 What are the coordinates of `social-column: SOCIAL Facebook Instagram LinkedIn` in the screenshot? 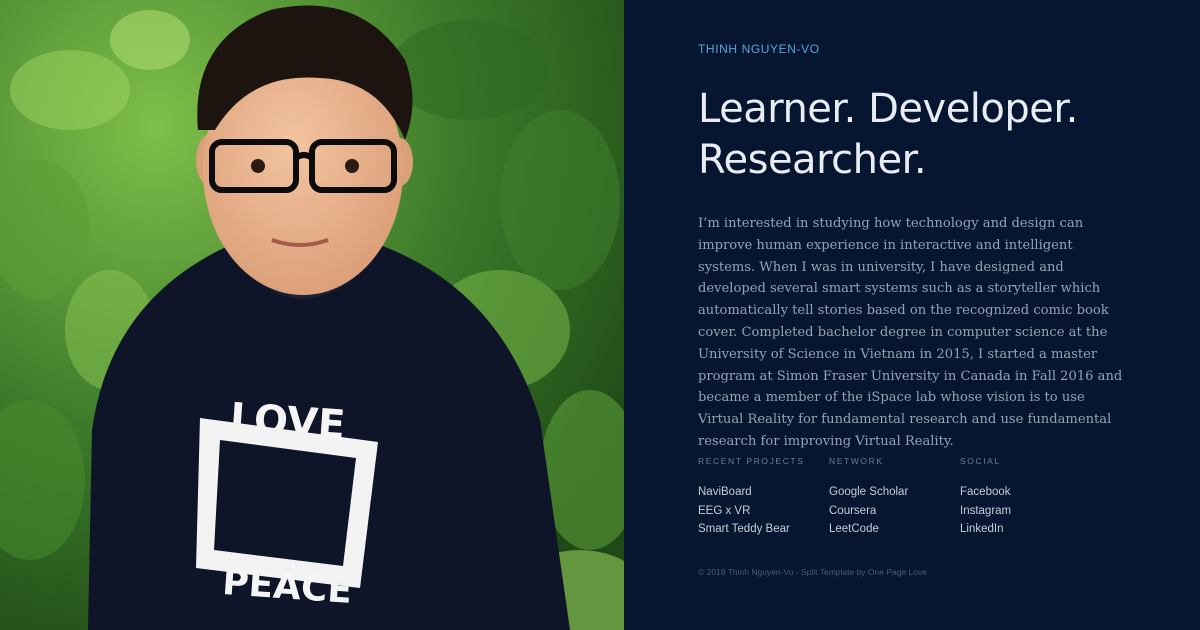 It's located at (1025, 497).